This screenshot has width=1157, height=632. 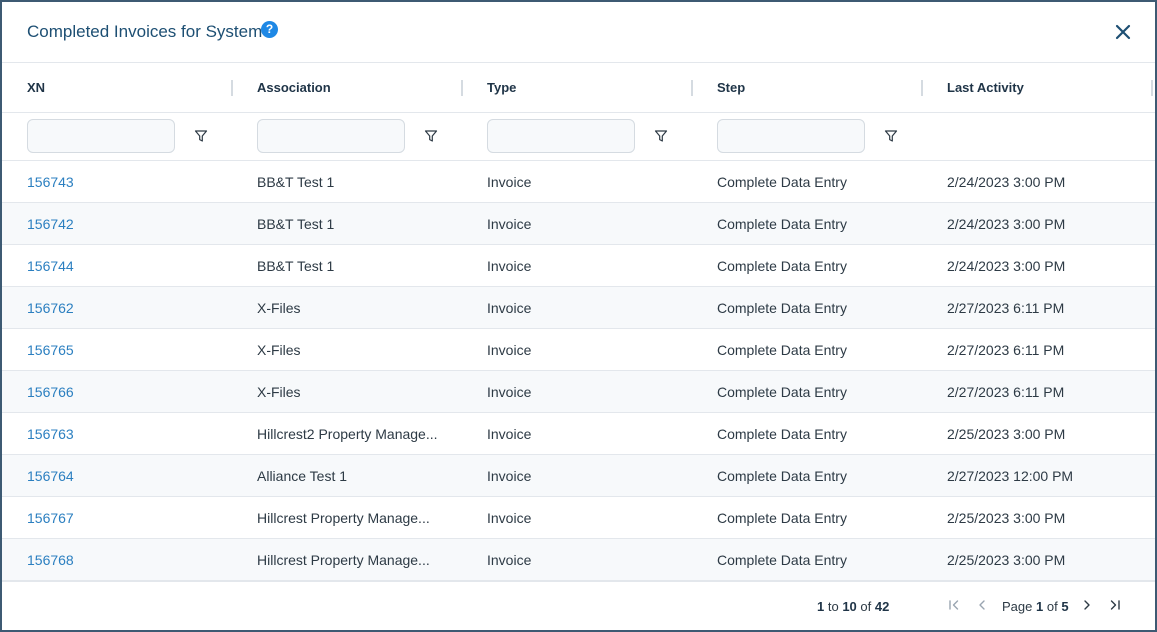 I want to click on filter-row, so click(x=578, y=137).